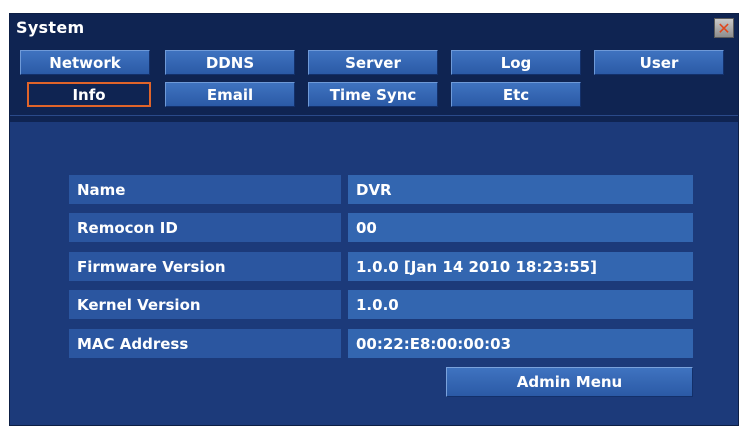 The height and width of the screenshot is (438, 749). Describe the element at coordinates (516, 94) in the screenshot. I see `tab-etc: Etc` at that location.